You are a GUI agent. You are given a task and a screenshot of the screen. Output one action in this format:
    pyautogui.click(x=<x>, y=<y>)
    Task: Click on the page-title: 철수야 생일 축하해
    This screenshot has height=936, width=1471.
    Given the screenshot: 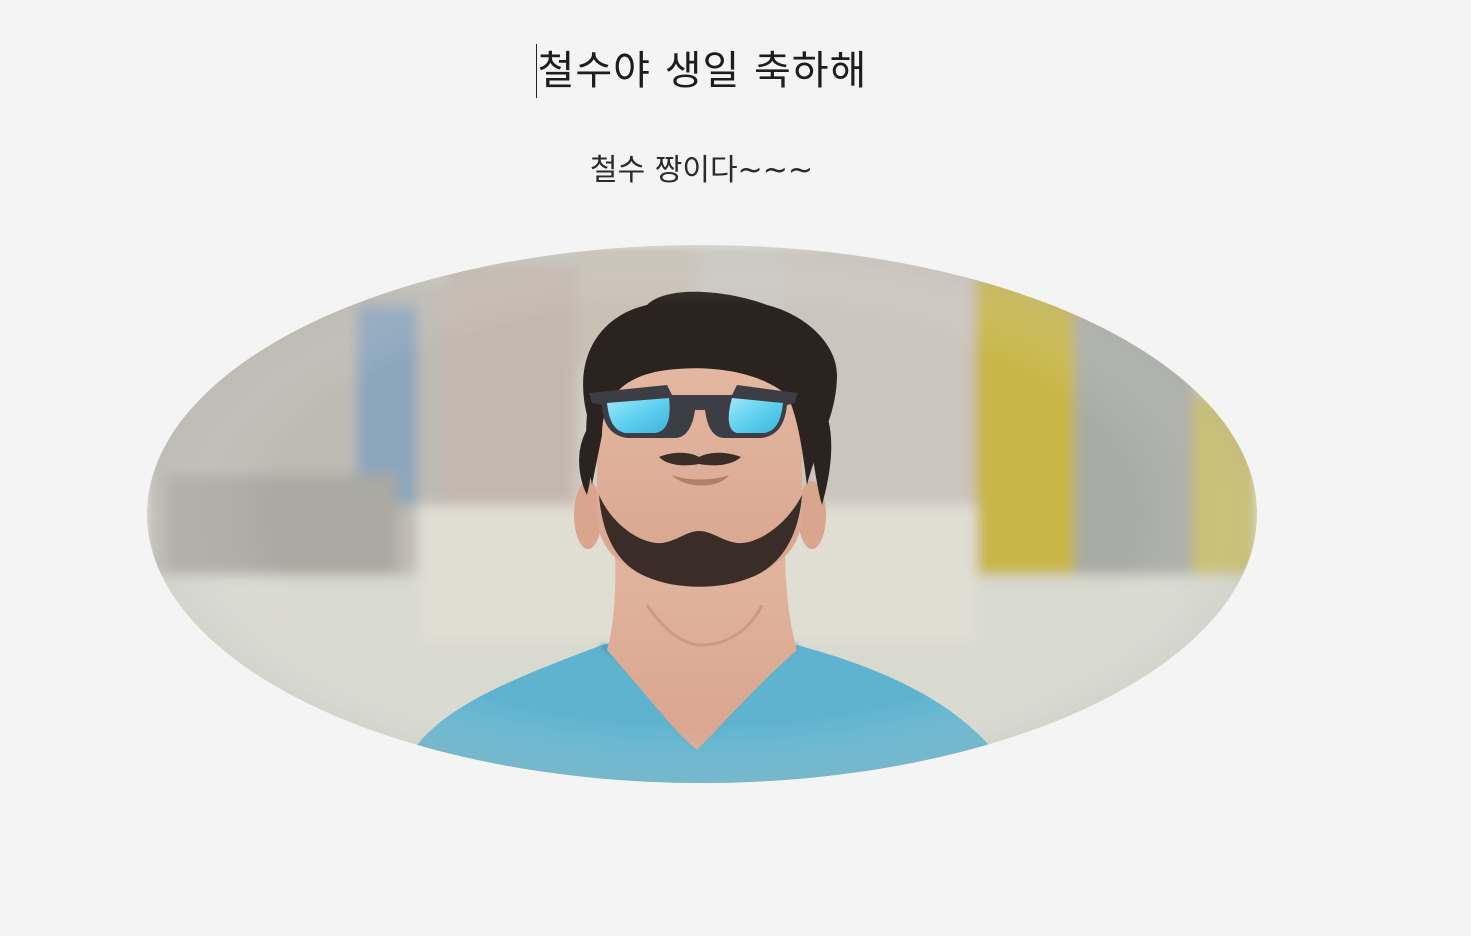 What is the action you would take?
    pyautogui.click(x=701, y=71)
    